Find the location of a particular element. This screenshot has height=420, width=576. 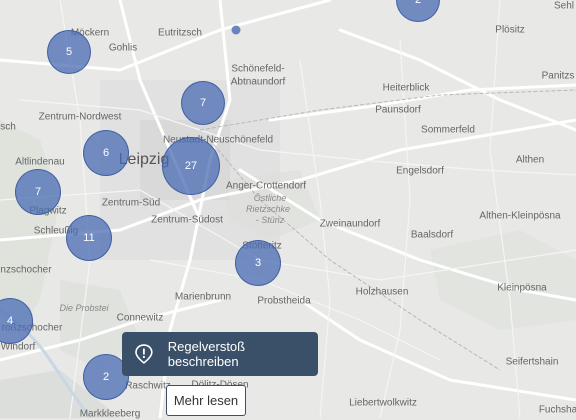

single-marker is located at coordinates (236, 30).